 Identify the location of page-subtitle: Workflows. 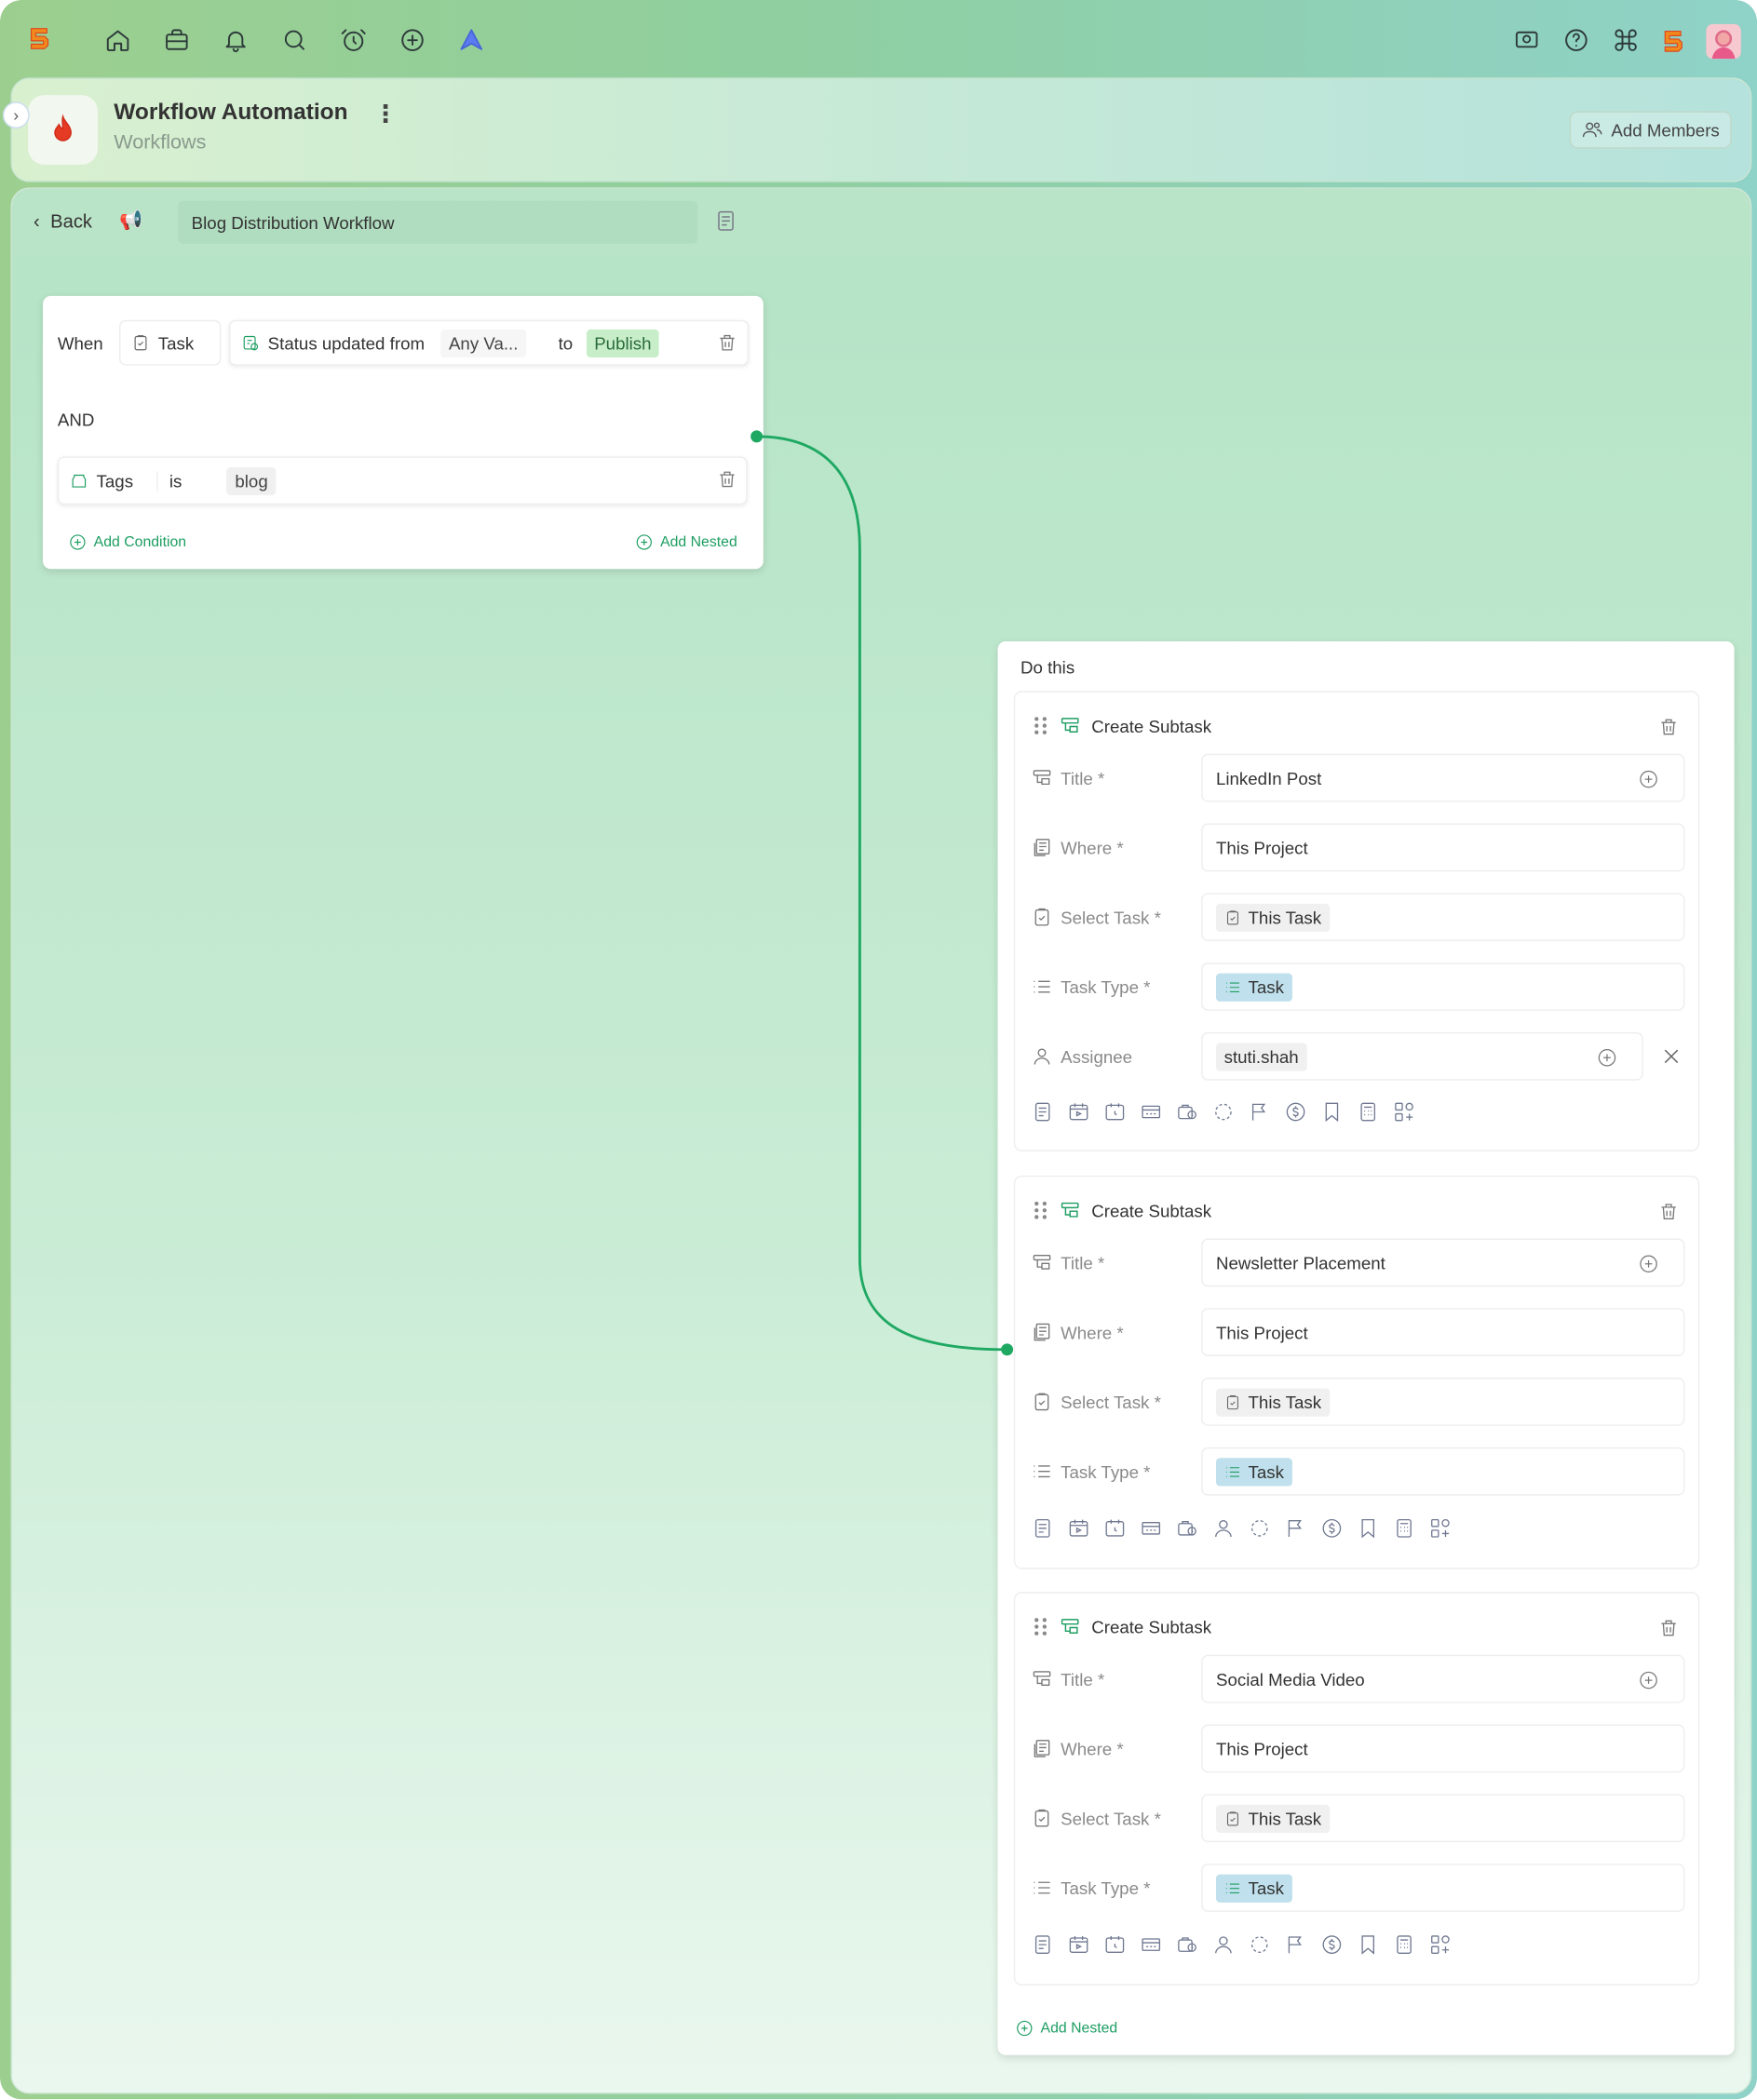
(160, 142).